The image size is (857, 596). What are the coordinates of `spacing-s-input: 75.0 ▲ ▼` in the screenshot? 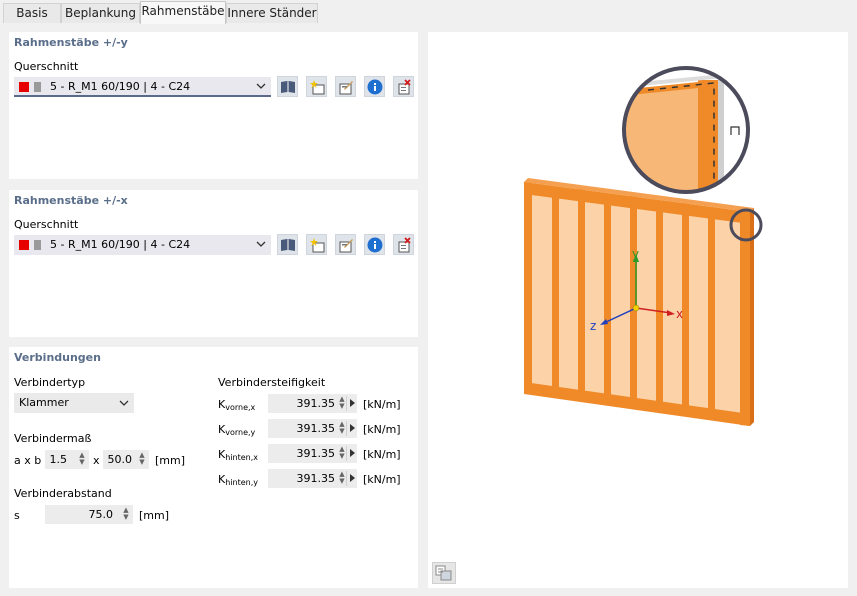 It's located at (89, 514).